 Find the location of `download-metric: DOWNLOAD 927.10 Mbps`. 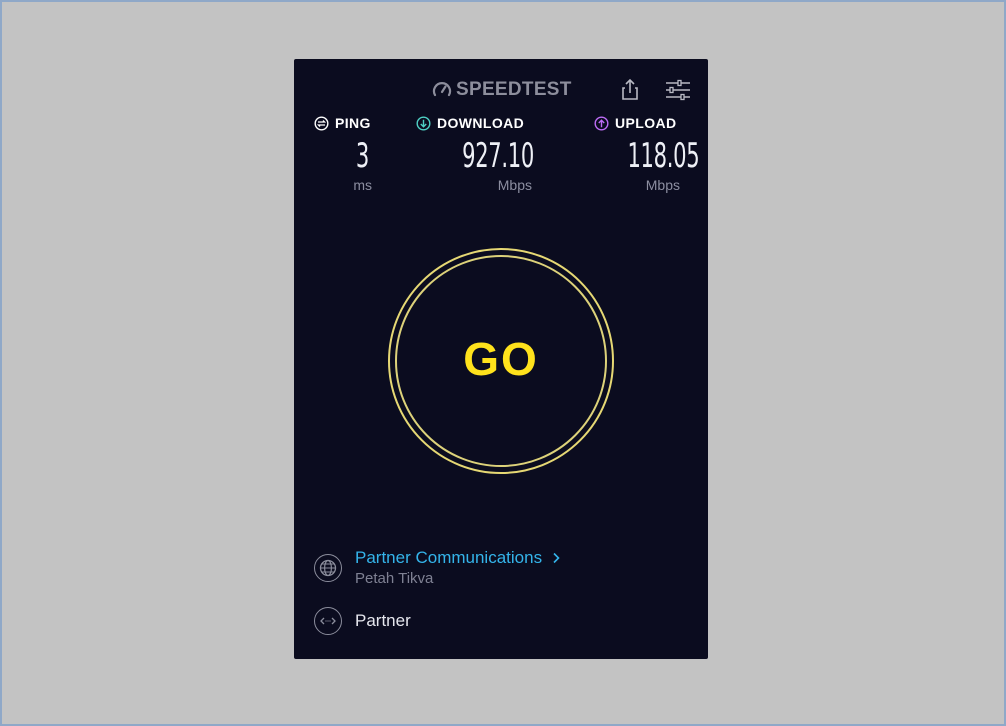

download-metric: DOWNLOAD 927.10 Mbps is located at coordinates (475, 154).